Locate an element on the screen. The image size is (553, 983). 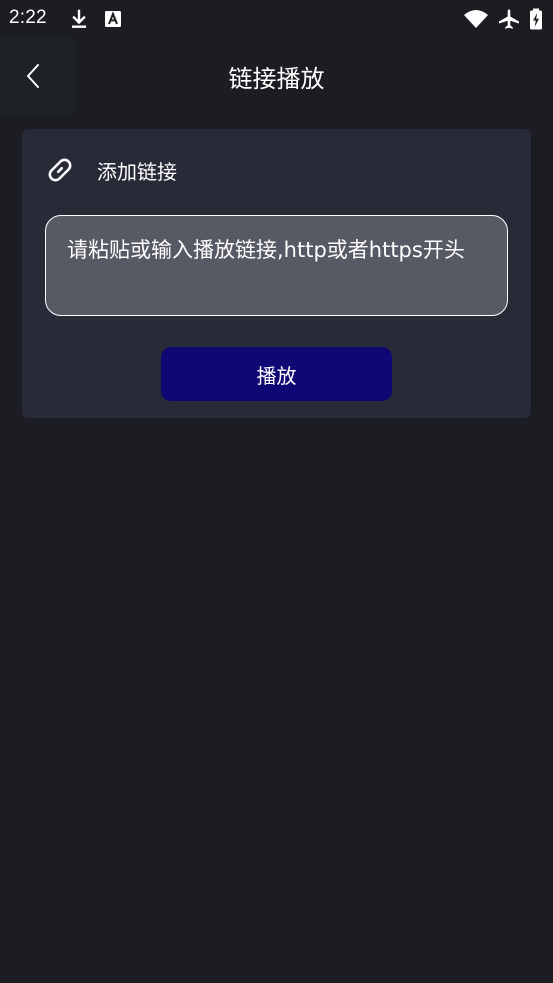
airplane-icon is located at coordinates (509, 19).